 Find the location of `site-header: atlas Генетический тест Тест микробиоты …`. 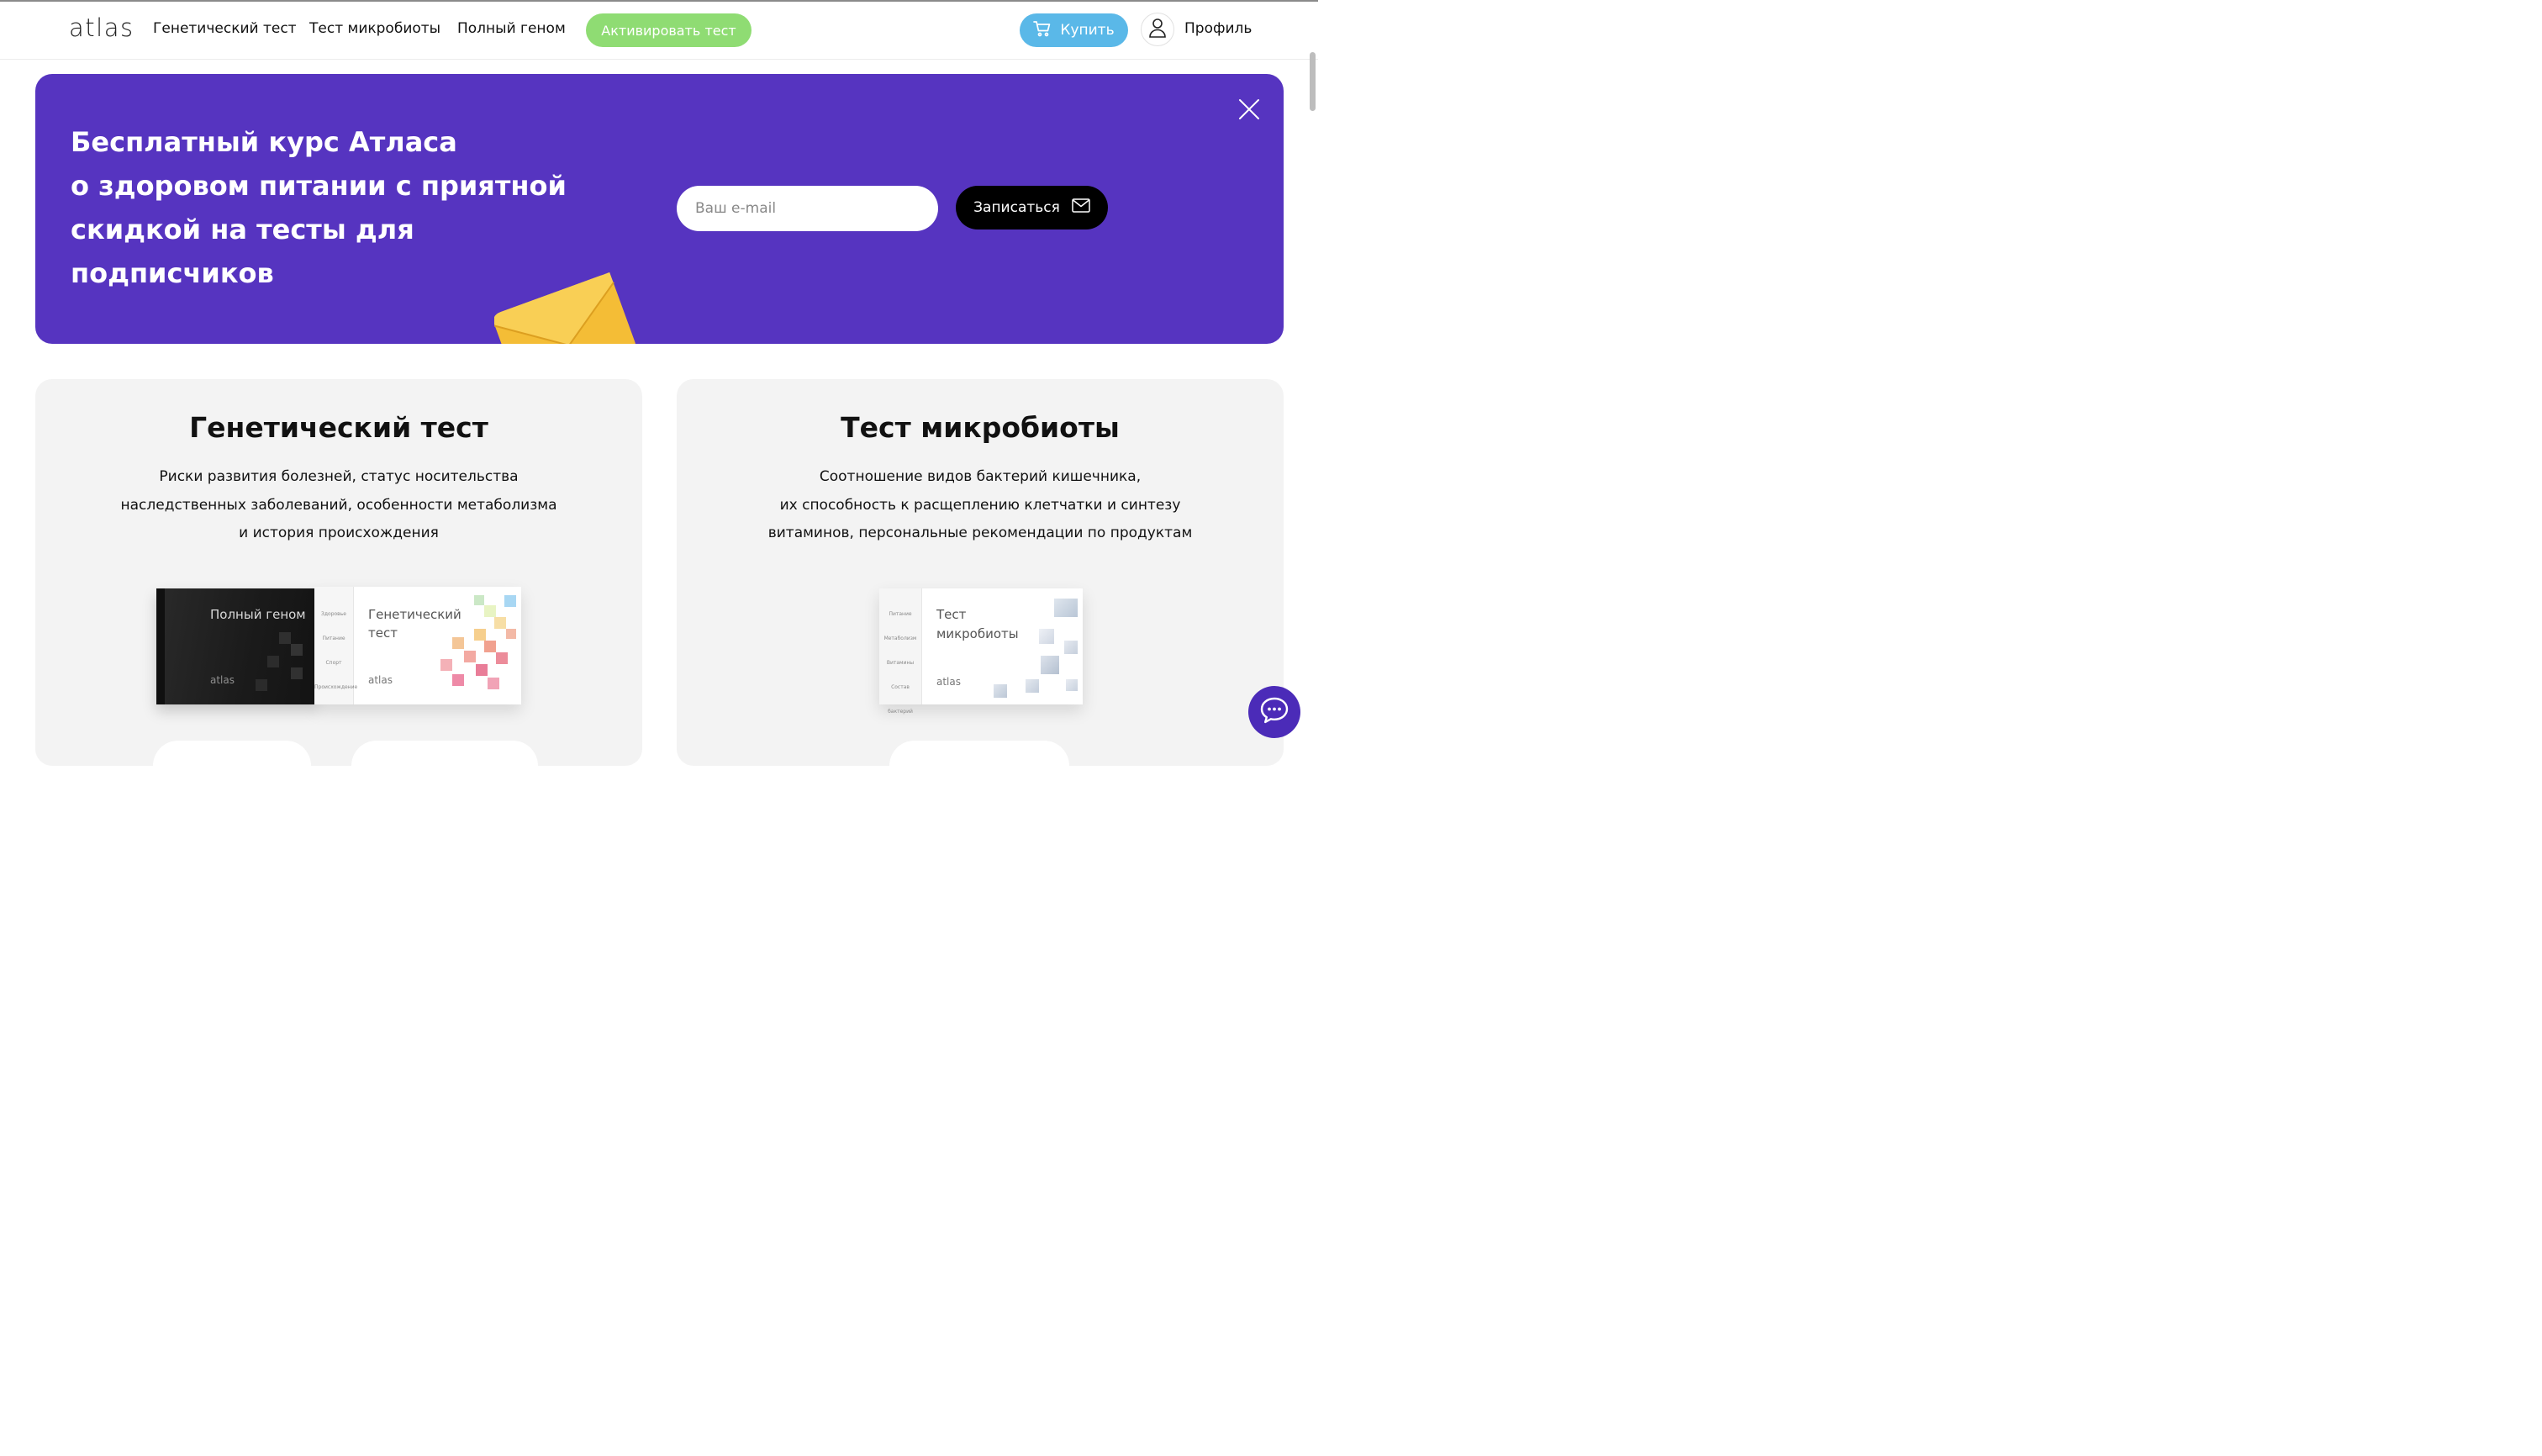

site-header: atlas Генетический тест Тест микробиоты … is located at coordinates (659, 31).